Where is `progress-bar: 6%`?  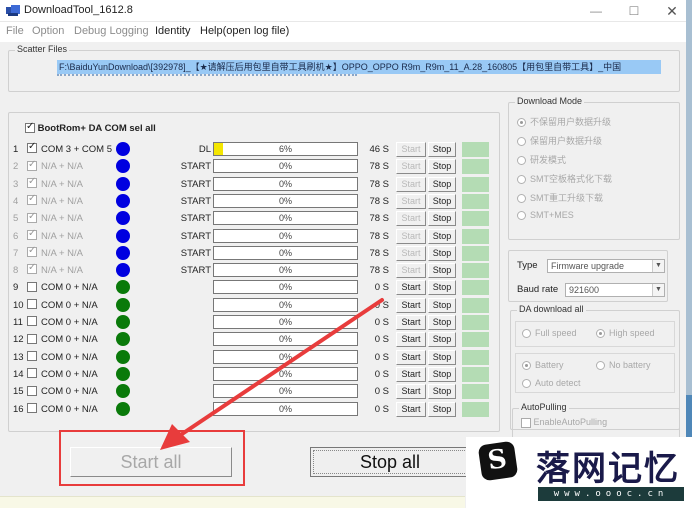 progress-bar: 6% is located at coordinates (285, 149).